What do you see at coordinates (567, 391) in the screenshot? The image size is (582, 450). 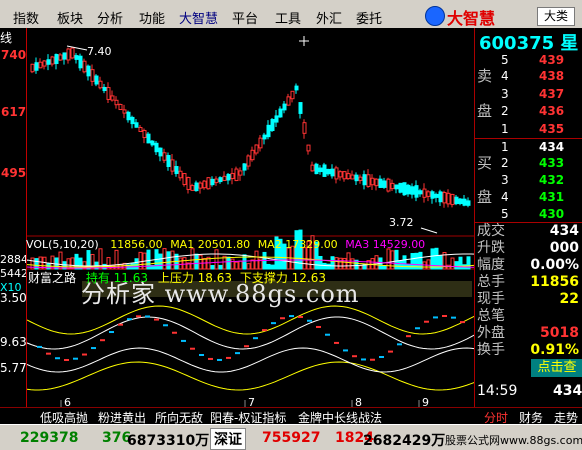 I see `tick-price: 434` at bounding box center [567, 391].